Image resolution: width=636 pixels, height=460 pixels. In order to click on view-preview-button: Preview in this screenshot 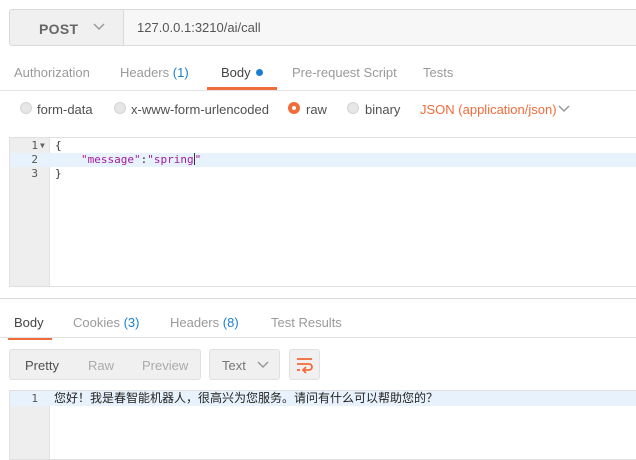, I will do `click(165, 365)`.